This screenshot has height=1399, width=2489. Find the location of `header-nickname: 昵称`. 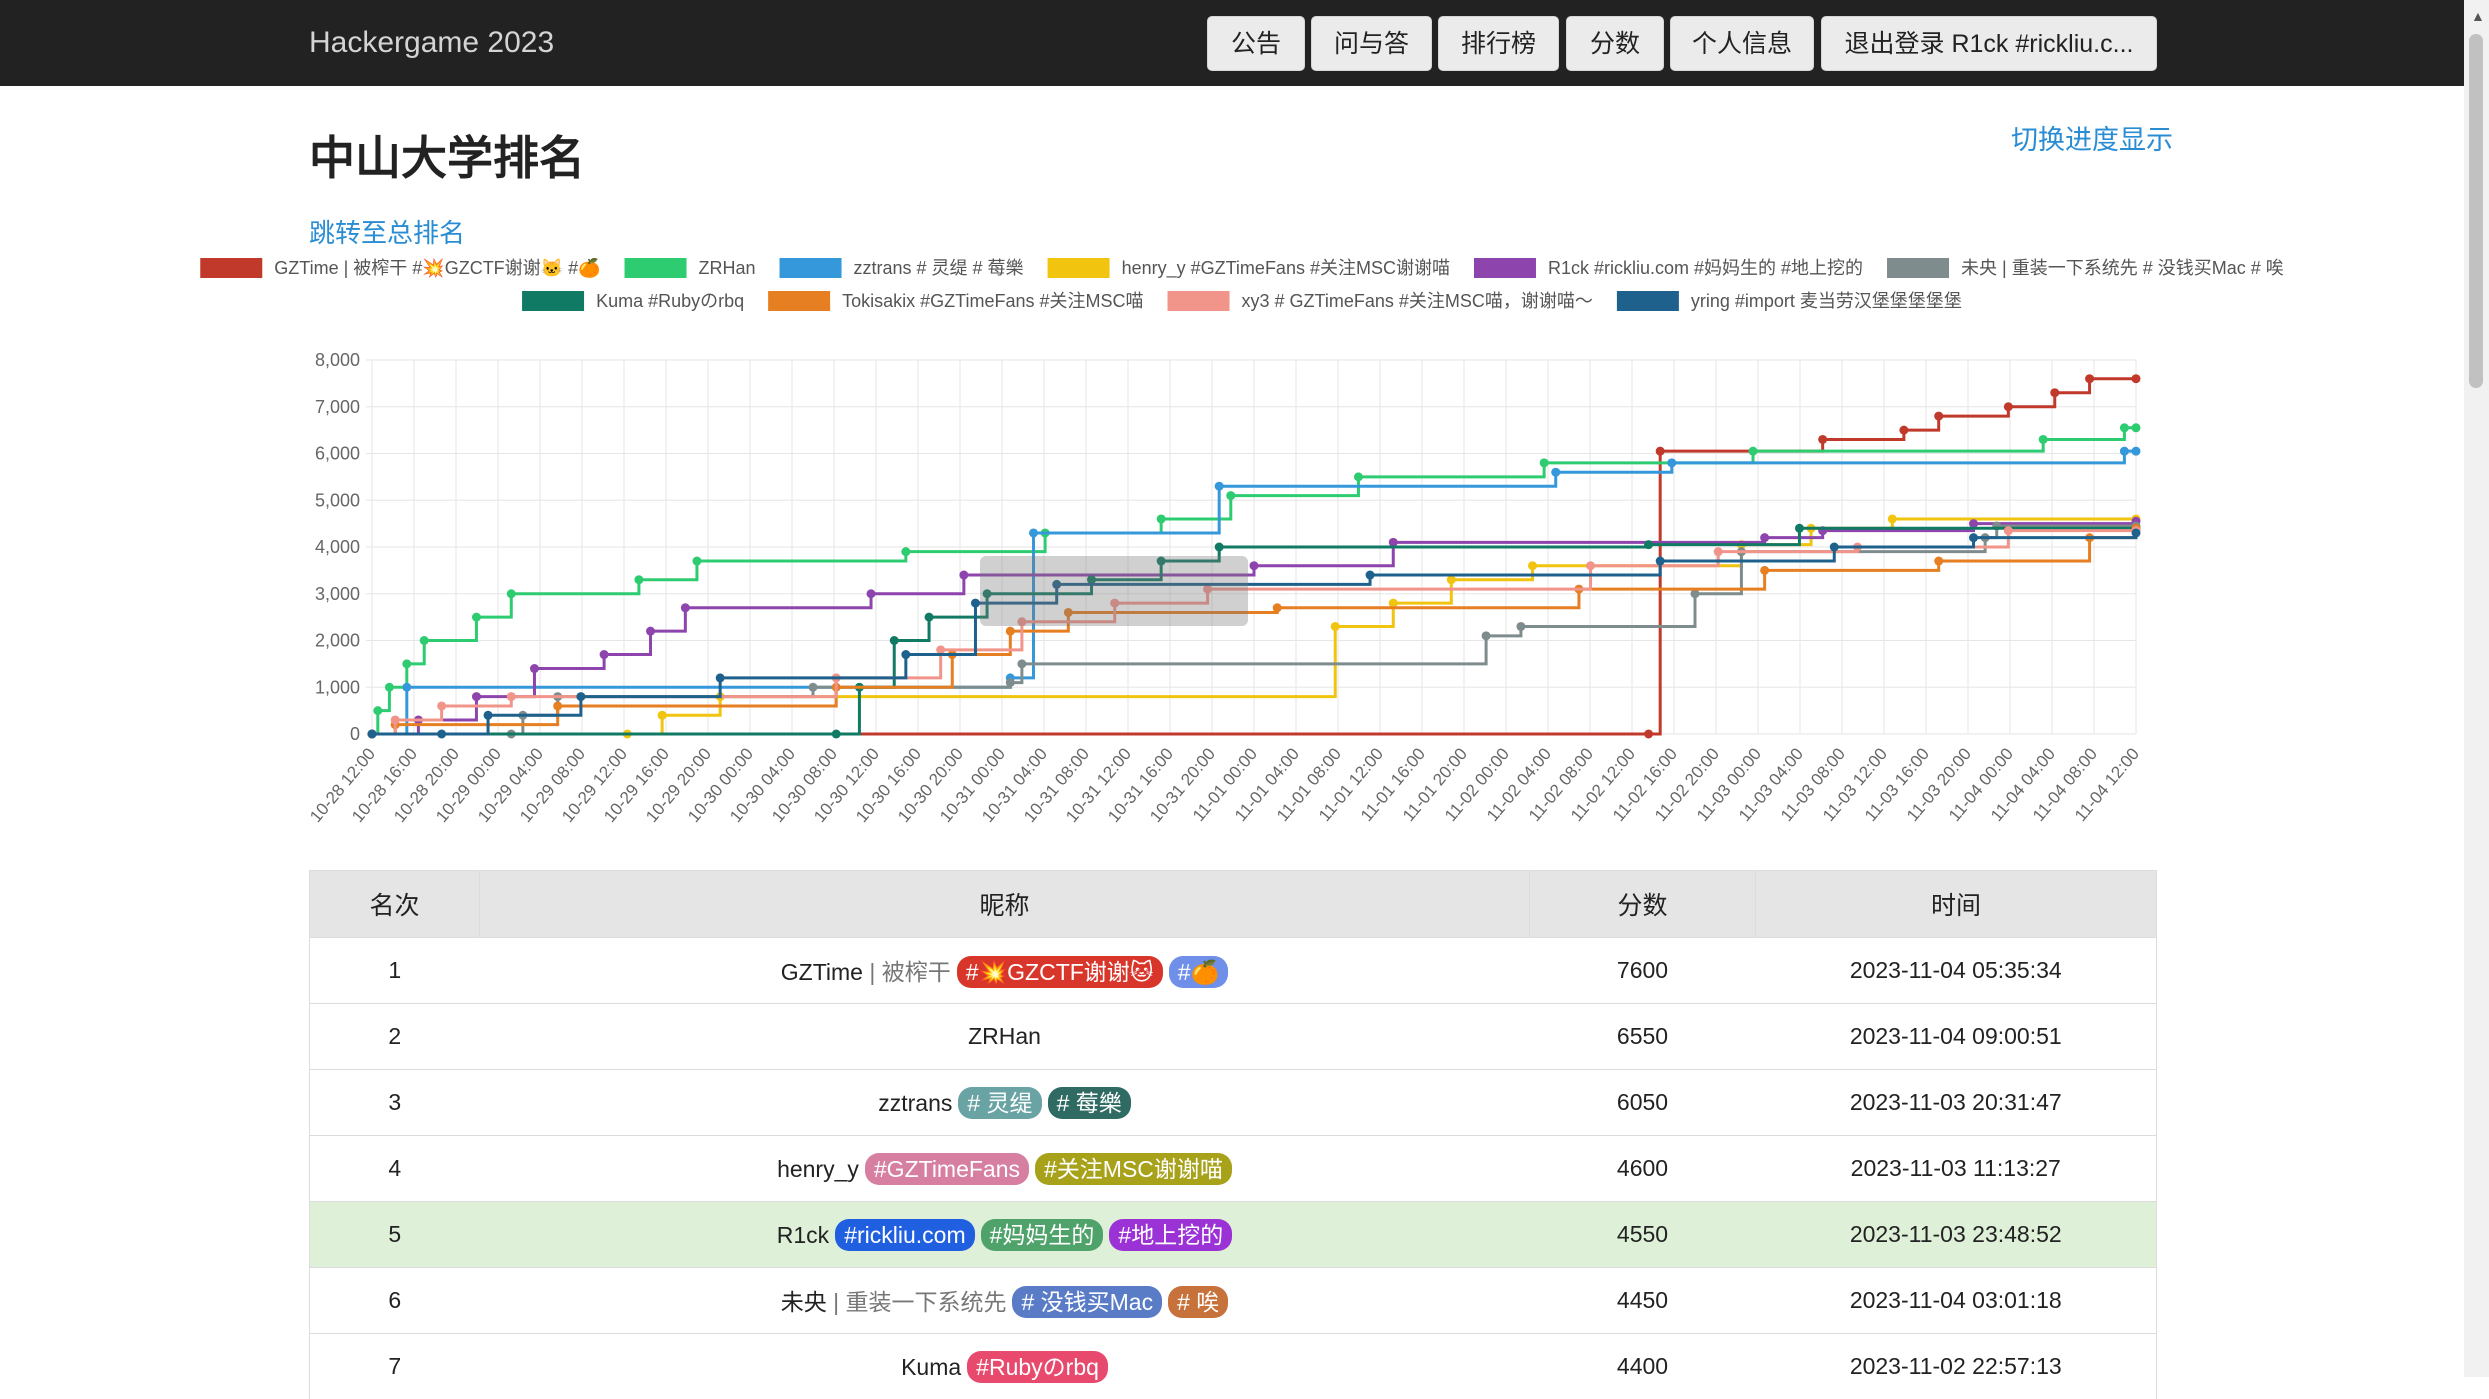

header-nickname: 昵称 is located at coordinates (1005, 904).